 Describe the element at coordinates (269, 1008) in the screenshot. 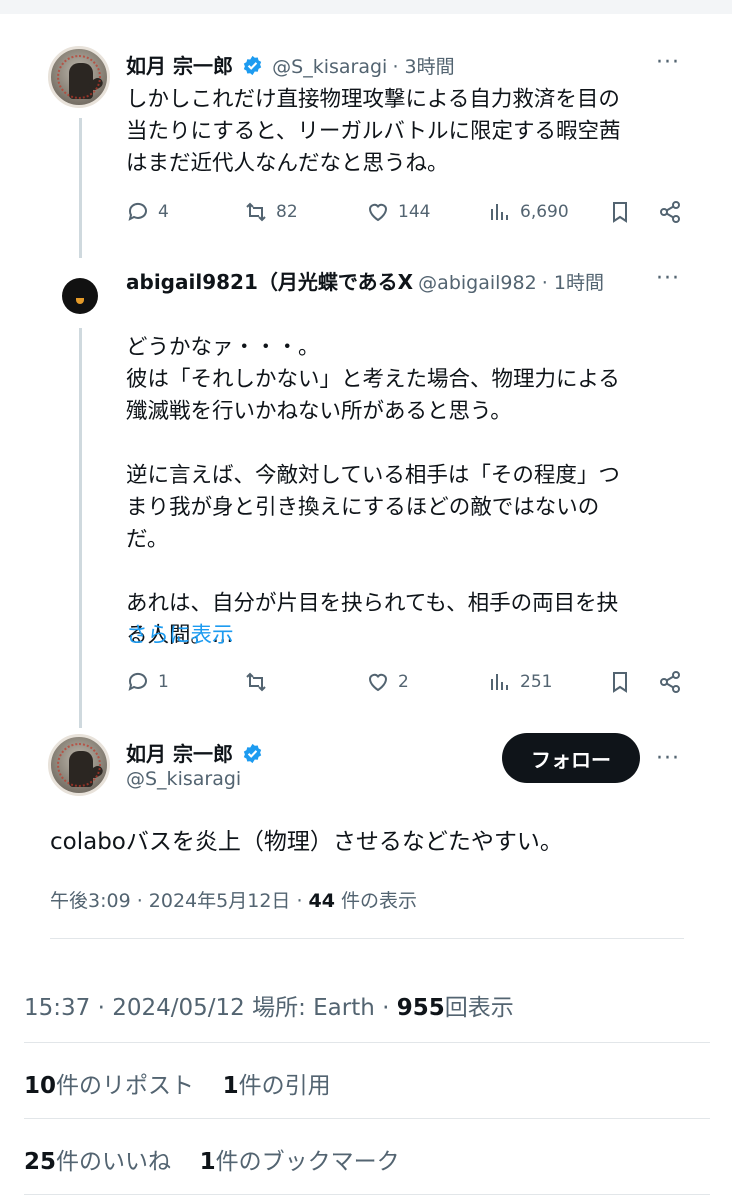

I see `post-meta: 15:37 · 2024/05/12 場所: Earth · 955回表示` at that location.